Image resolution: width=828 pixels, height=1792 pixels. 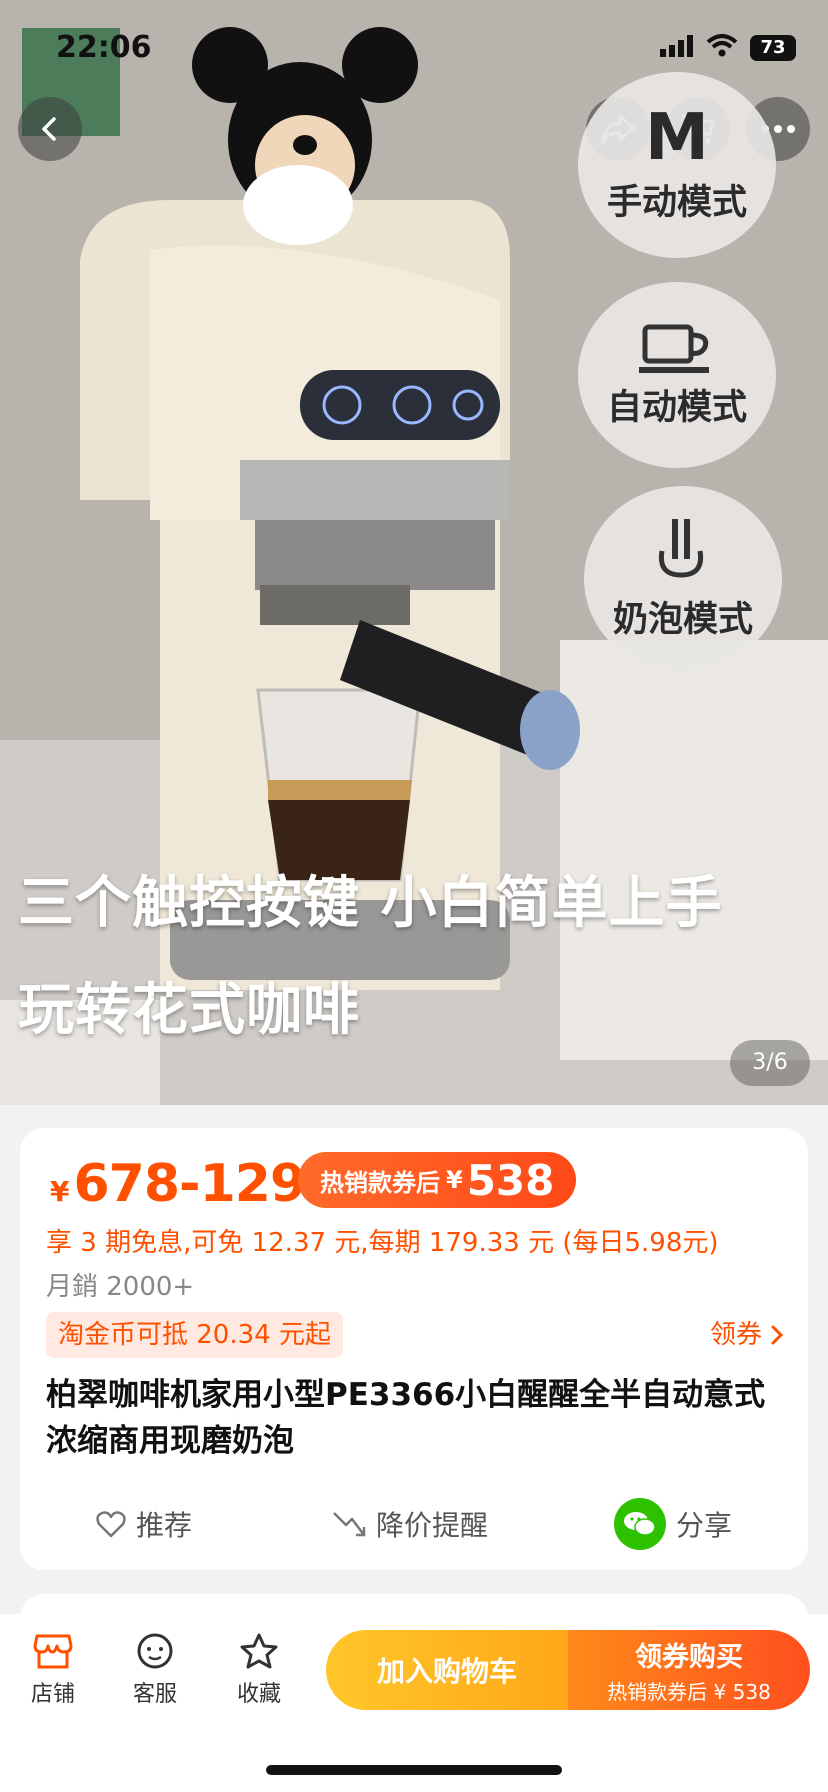 What do you see at coordinates (380, 1182) in the screenshot?
I see `coupon-label: 热销款券后` at bounding box center [380, 1182].